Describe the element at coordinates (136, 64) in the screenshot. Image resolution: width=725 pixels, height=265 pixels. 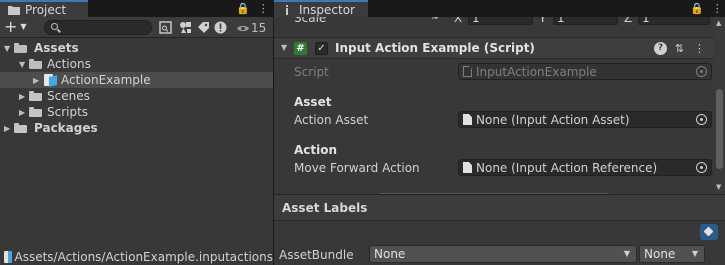
I see `tree-item-actions: ▼ Actions` at that location.